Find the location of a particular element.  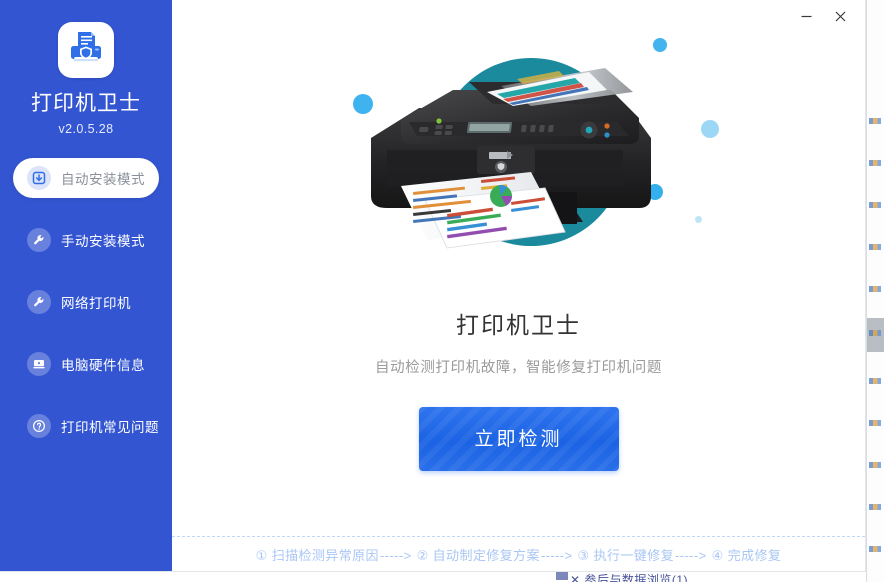

title-bar is located at coordinates (518, 16).